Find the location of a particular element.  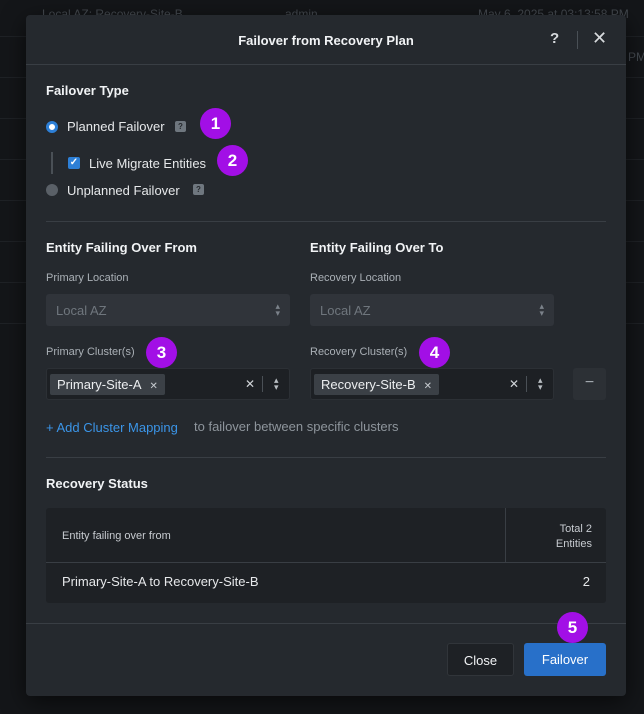

column-separator is located at coordinates (505, 535).